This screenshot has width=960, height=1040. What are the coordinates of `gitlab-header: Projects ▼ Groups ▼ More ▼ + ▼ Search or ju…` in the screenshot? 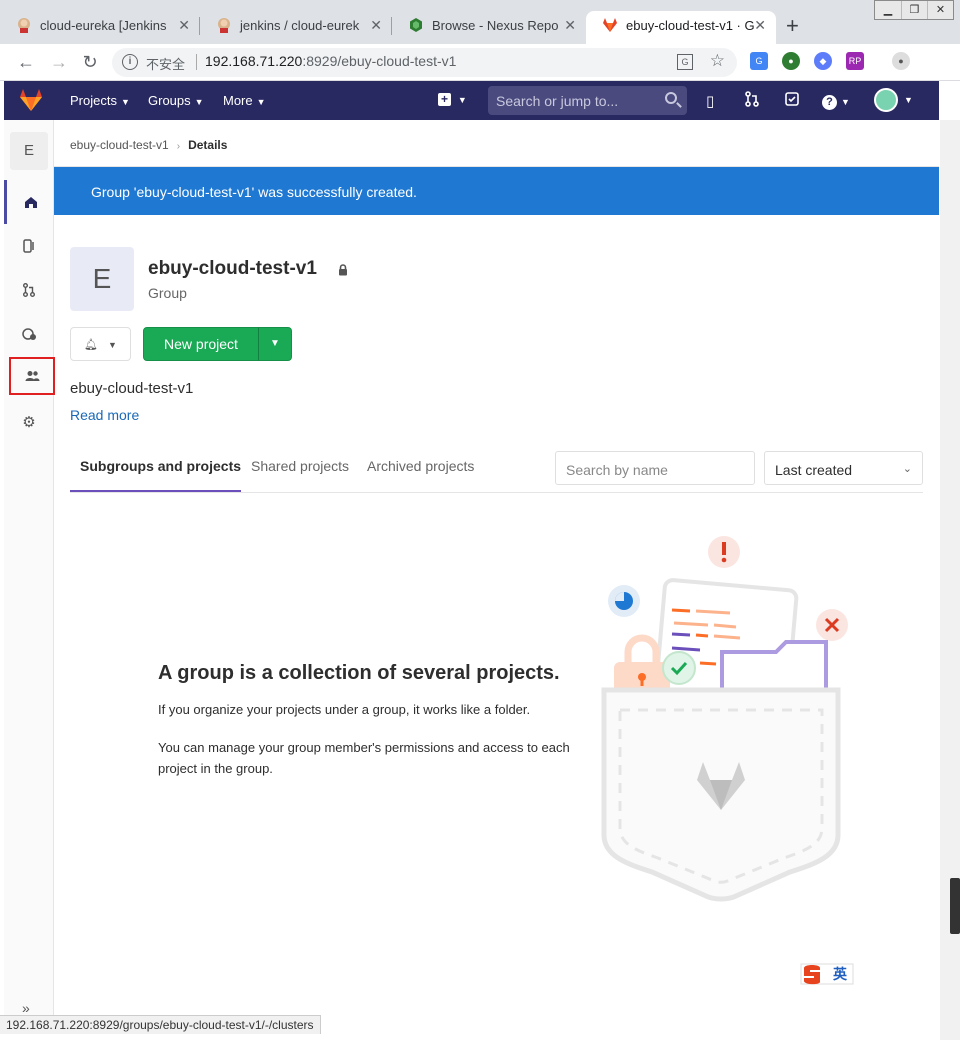 It's located at (471, 100).